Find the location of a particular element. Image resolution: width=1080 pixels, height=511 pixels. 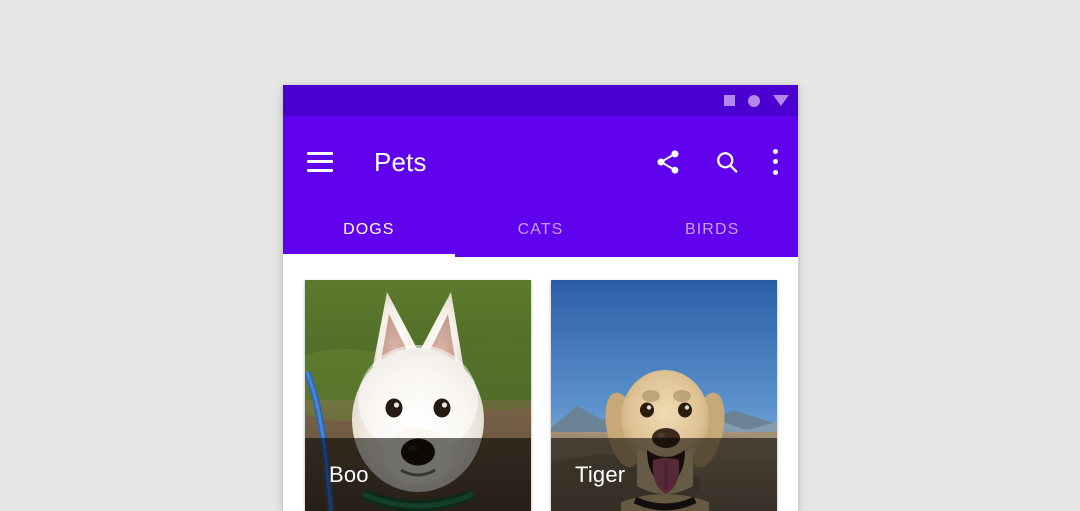

search-icon is located at coordinates (727, 162).